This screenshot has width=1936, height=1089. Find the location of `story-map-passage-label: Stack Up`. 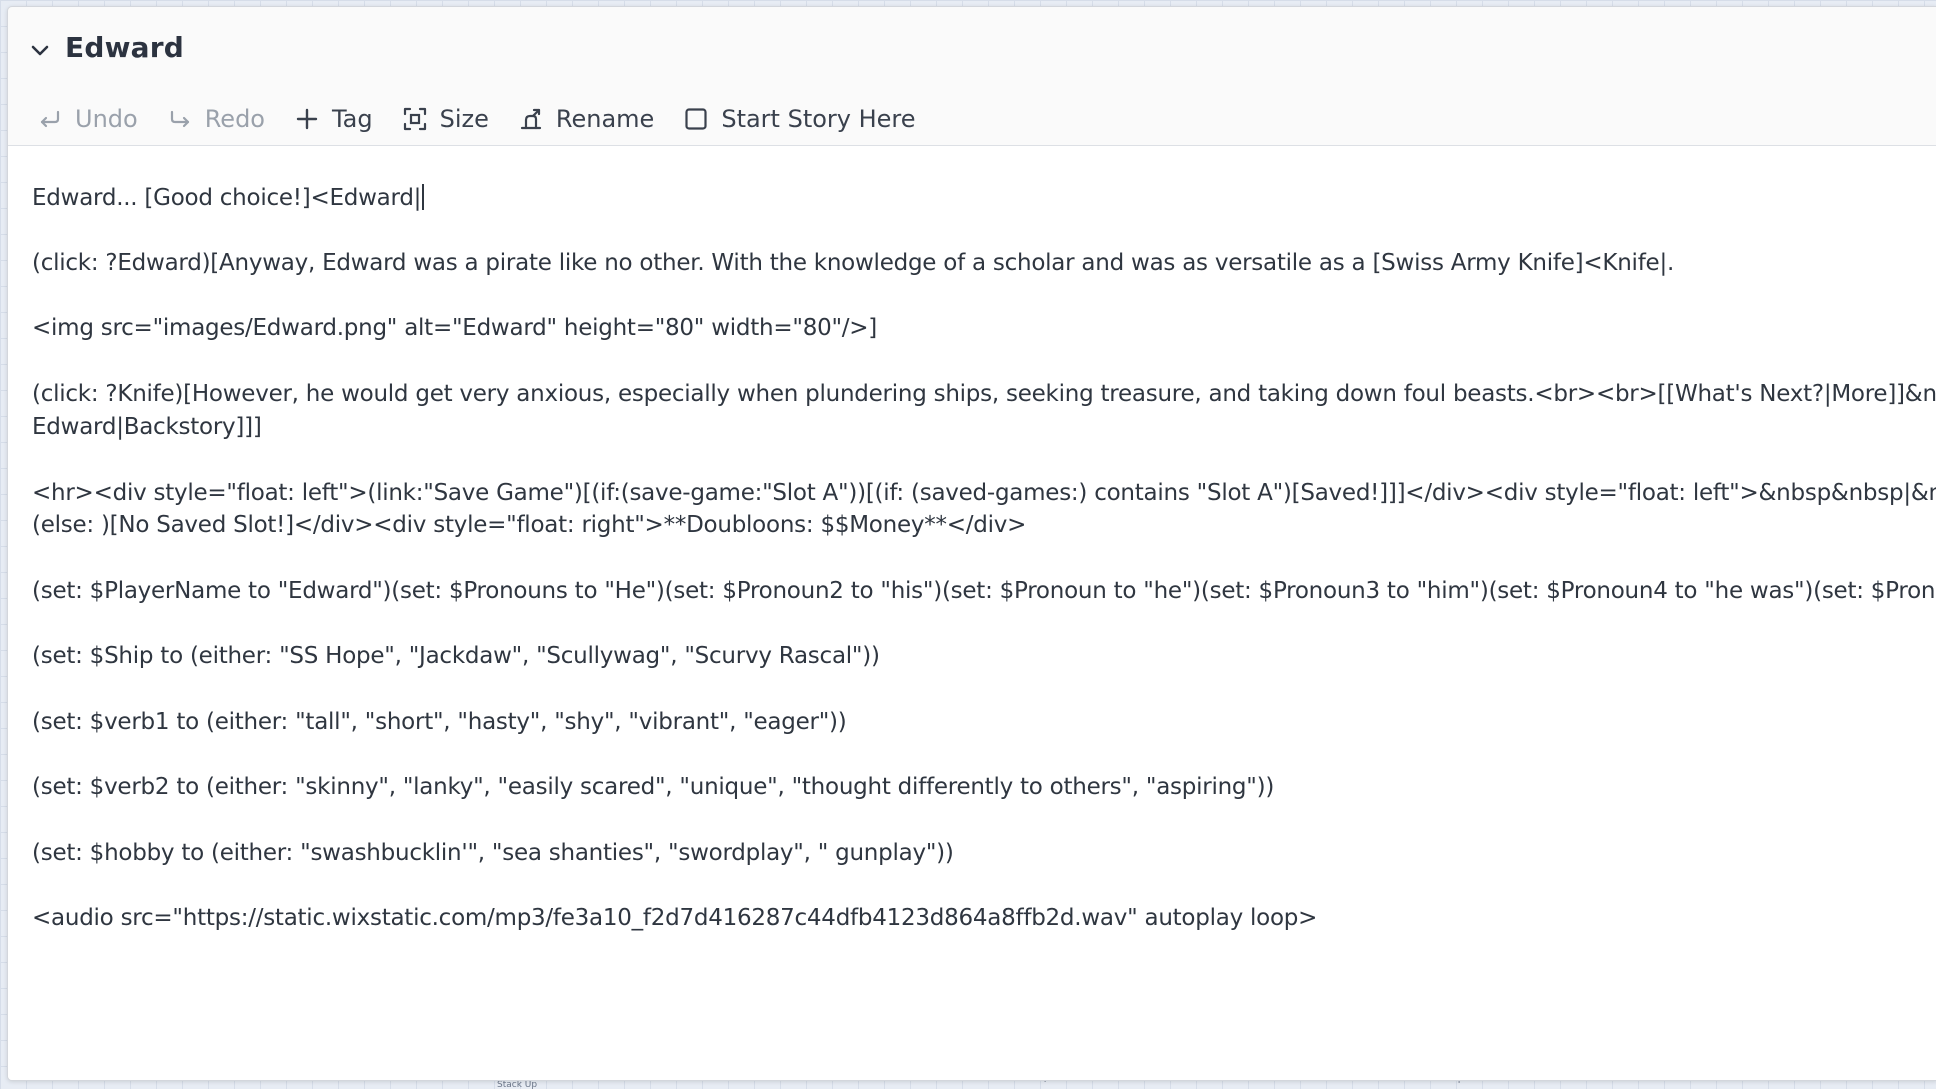

story-map-passage-label: Stack Up is located at coordinates (517, 1084).